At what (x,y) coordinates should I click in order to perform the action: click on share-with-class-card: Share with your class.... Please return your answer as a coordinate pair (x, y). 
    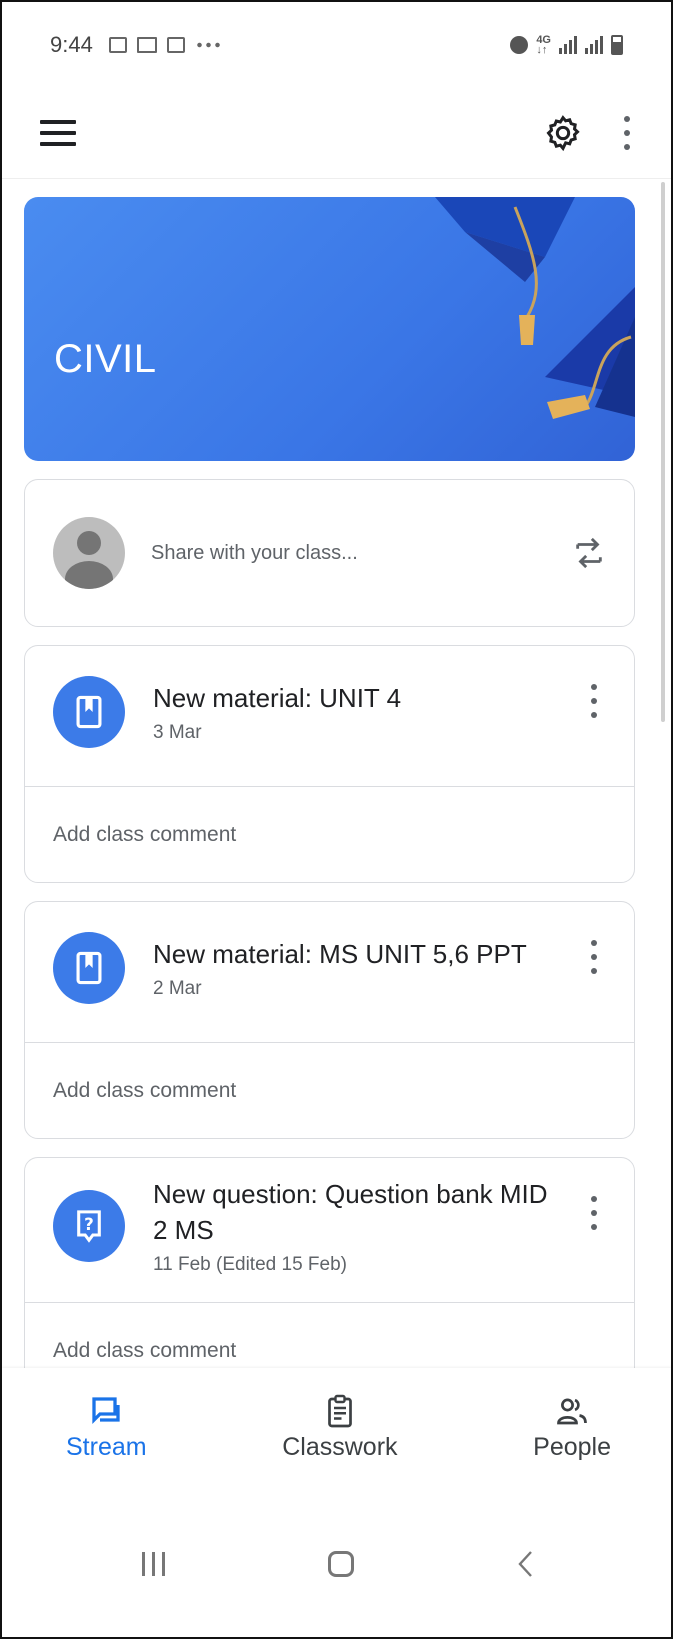
    Looking at the image, I should click on (329, 553).